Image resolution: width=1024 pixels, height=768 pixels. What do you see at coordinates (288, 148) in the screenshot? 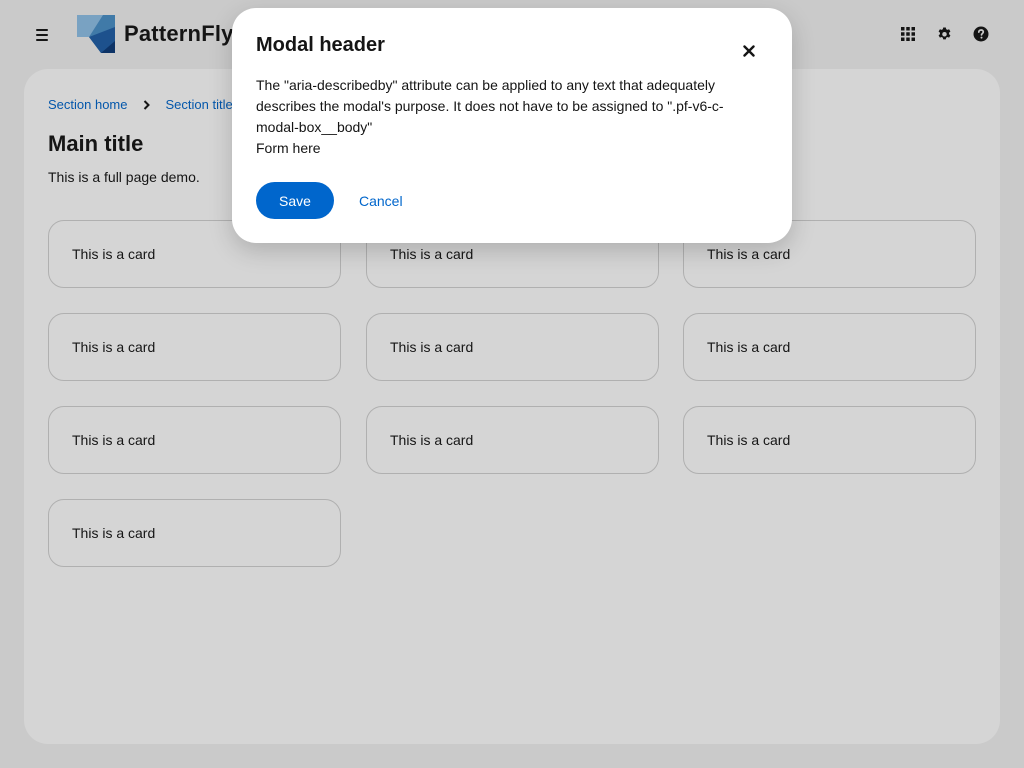
I see `modal-form-placeholder: Form here` at bounding box center [288, 148].